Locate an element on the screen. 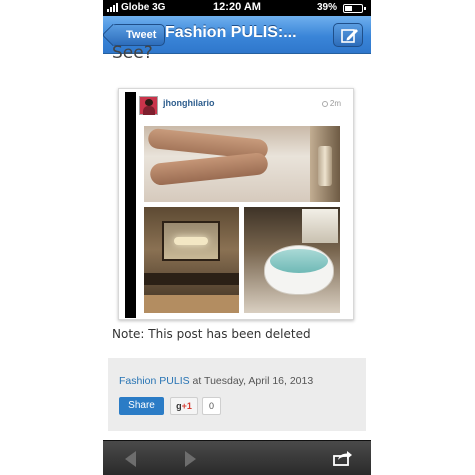  avatar is located at coordinates (148, 105).